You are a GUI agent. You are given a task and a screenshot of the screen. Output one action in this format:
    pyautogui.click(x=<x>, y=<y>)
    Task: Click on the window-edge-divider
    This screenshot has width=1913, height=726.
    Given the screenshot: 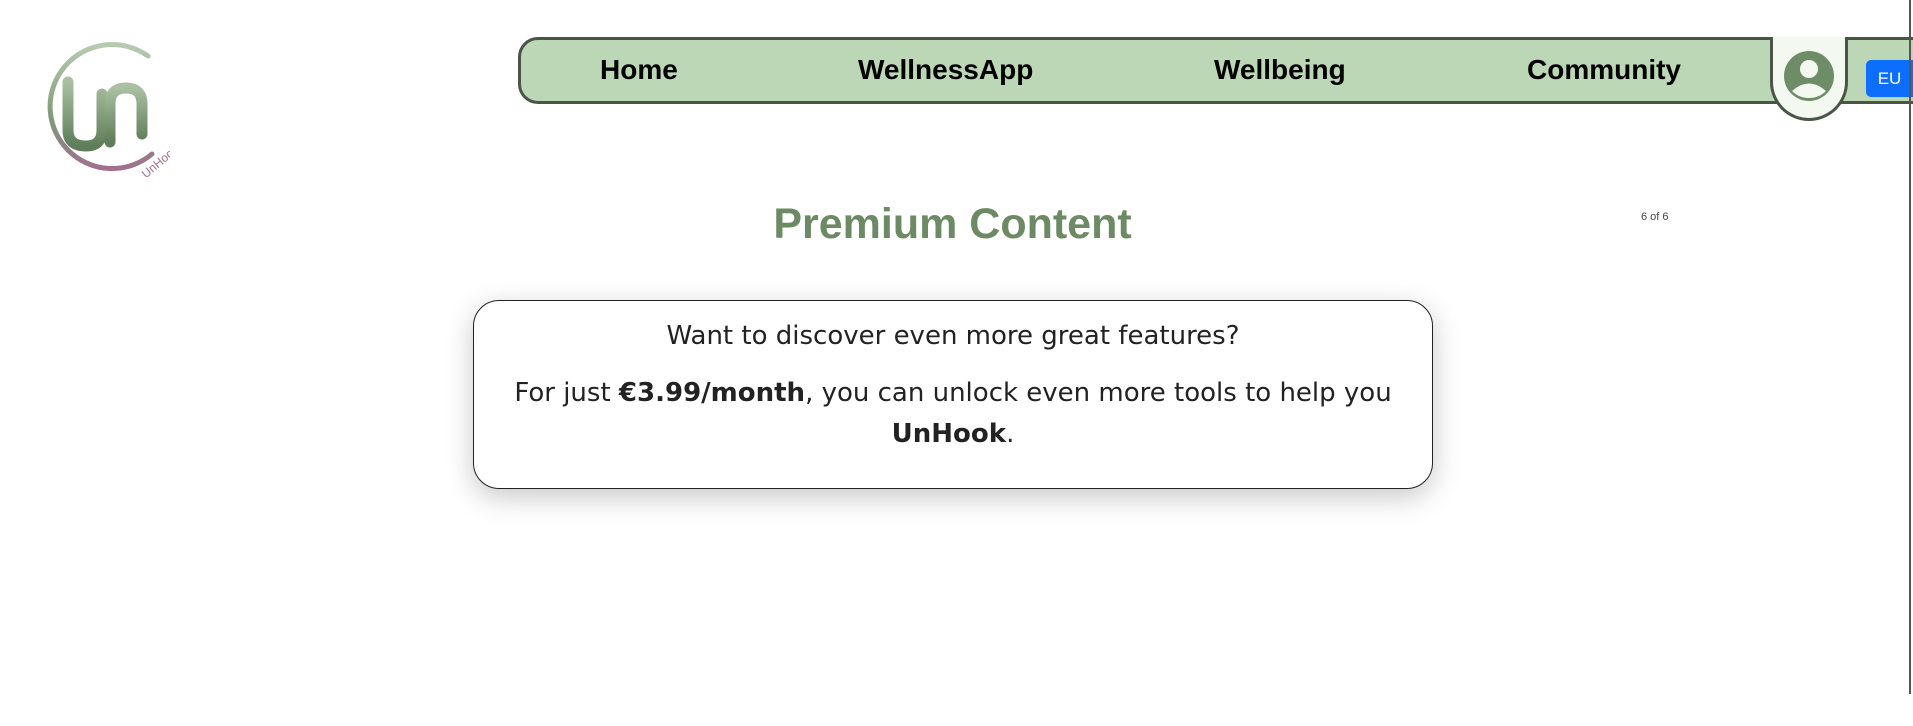 What is the action you would take?
    pyautogui.click(x=1910, y=347)
    